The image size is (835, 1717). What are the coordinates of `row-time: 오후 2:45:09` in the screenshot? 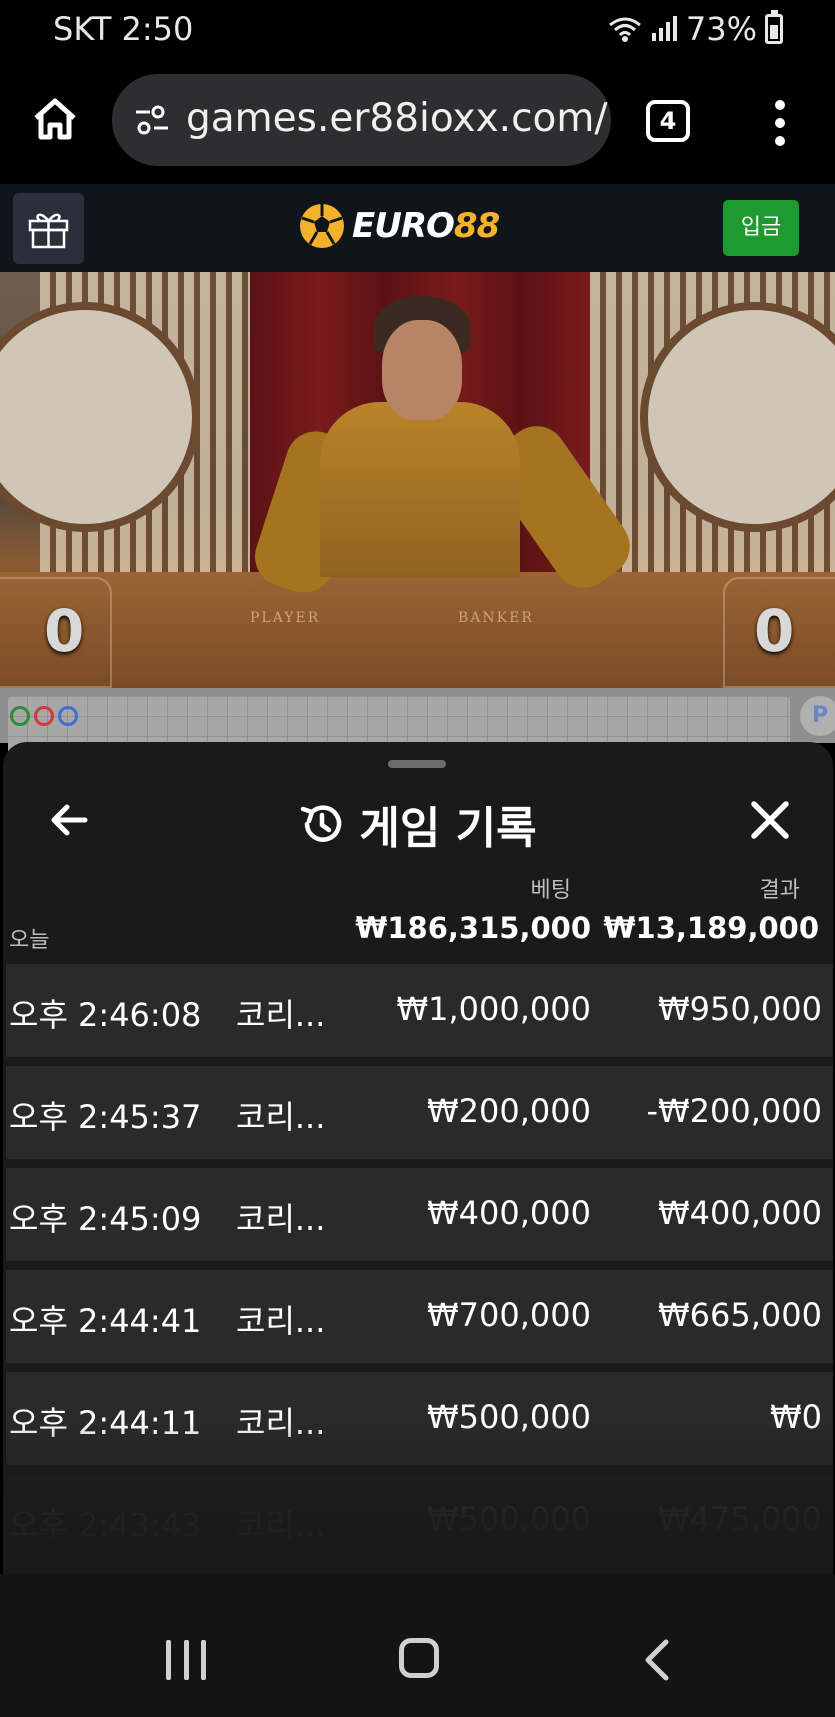 It's located at (105, 1219).